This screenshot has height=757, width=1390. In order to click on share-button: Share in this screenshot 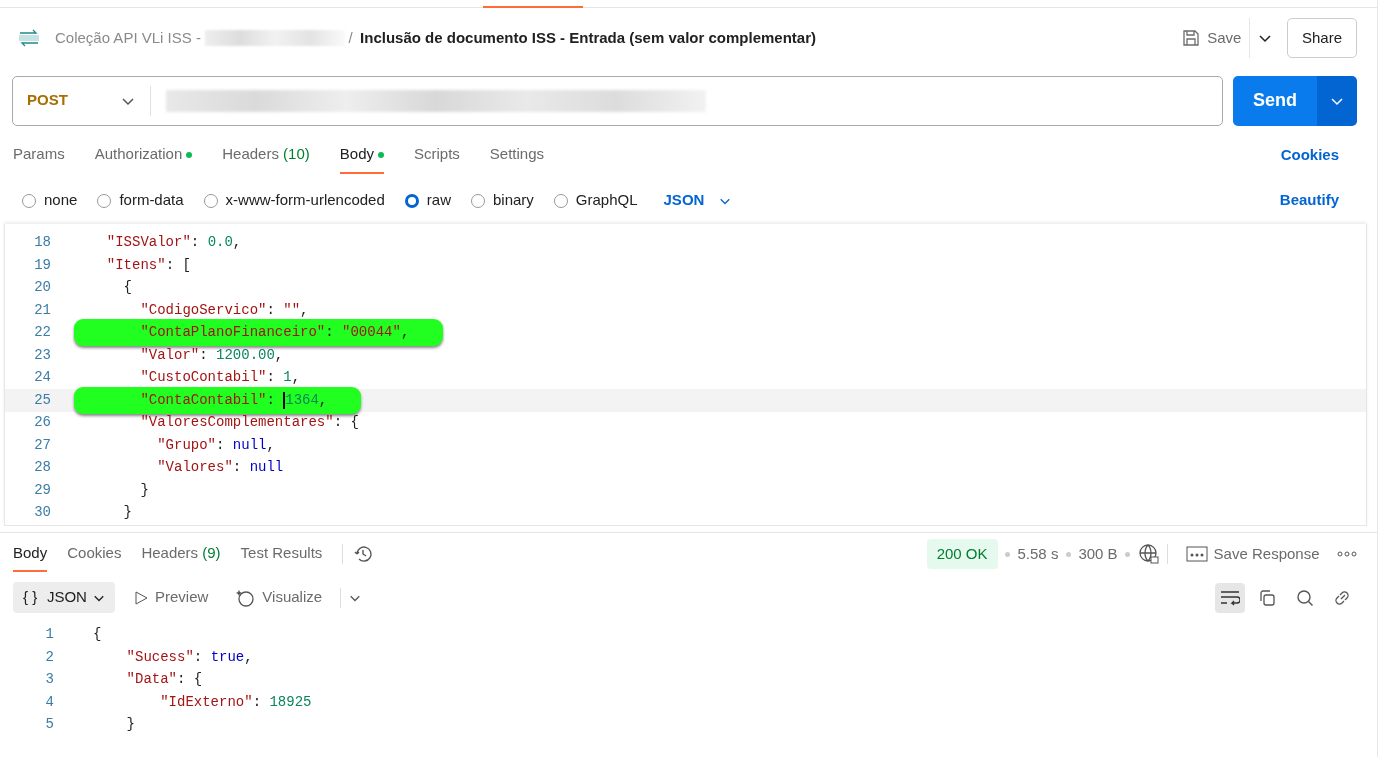, I will do `click(1321, 38)`.